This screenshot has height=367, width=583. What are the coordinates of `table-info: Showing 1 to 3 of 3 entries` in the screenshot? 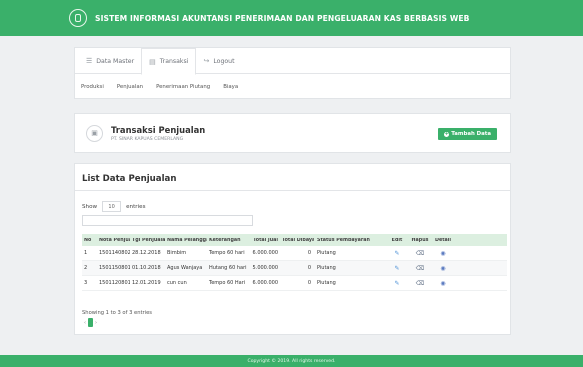 It's located at (117, 313).